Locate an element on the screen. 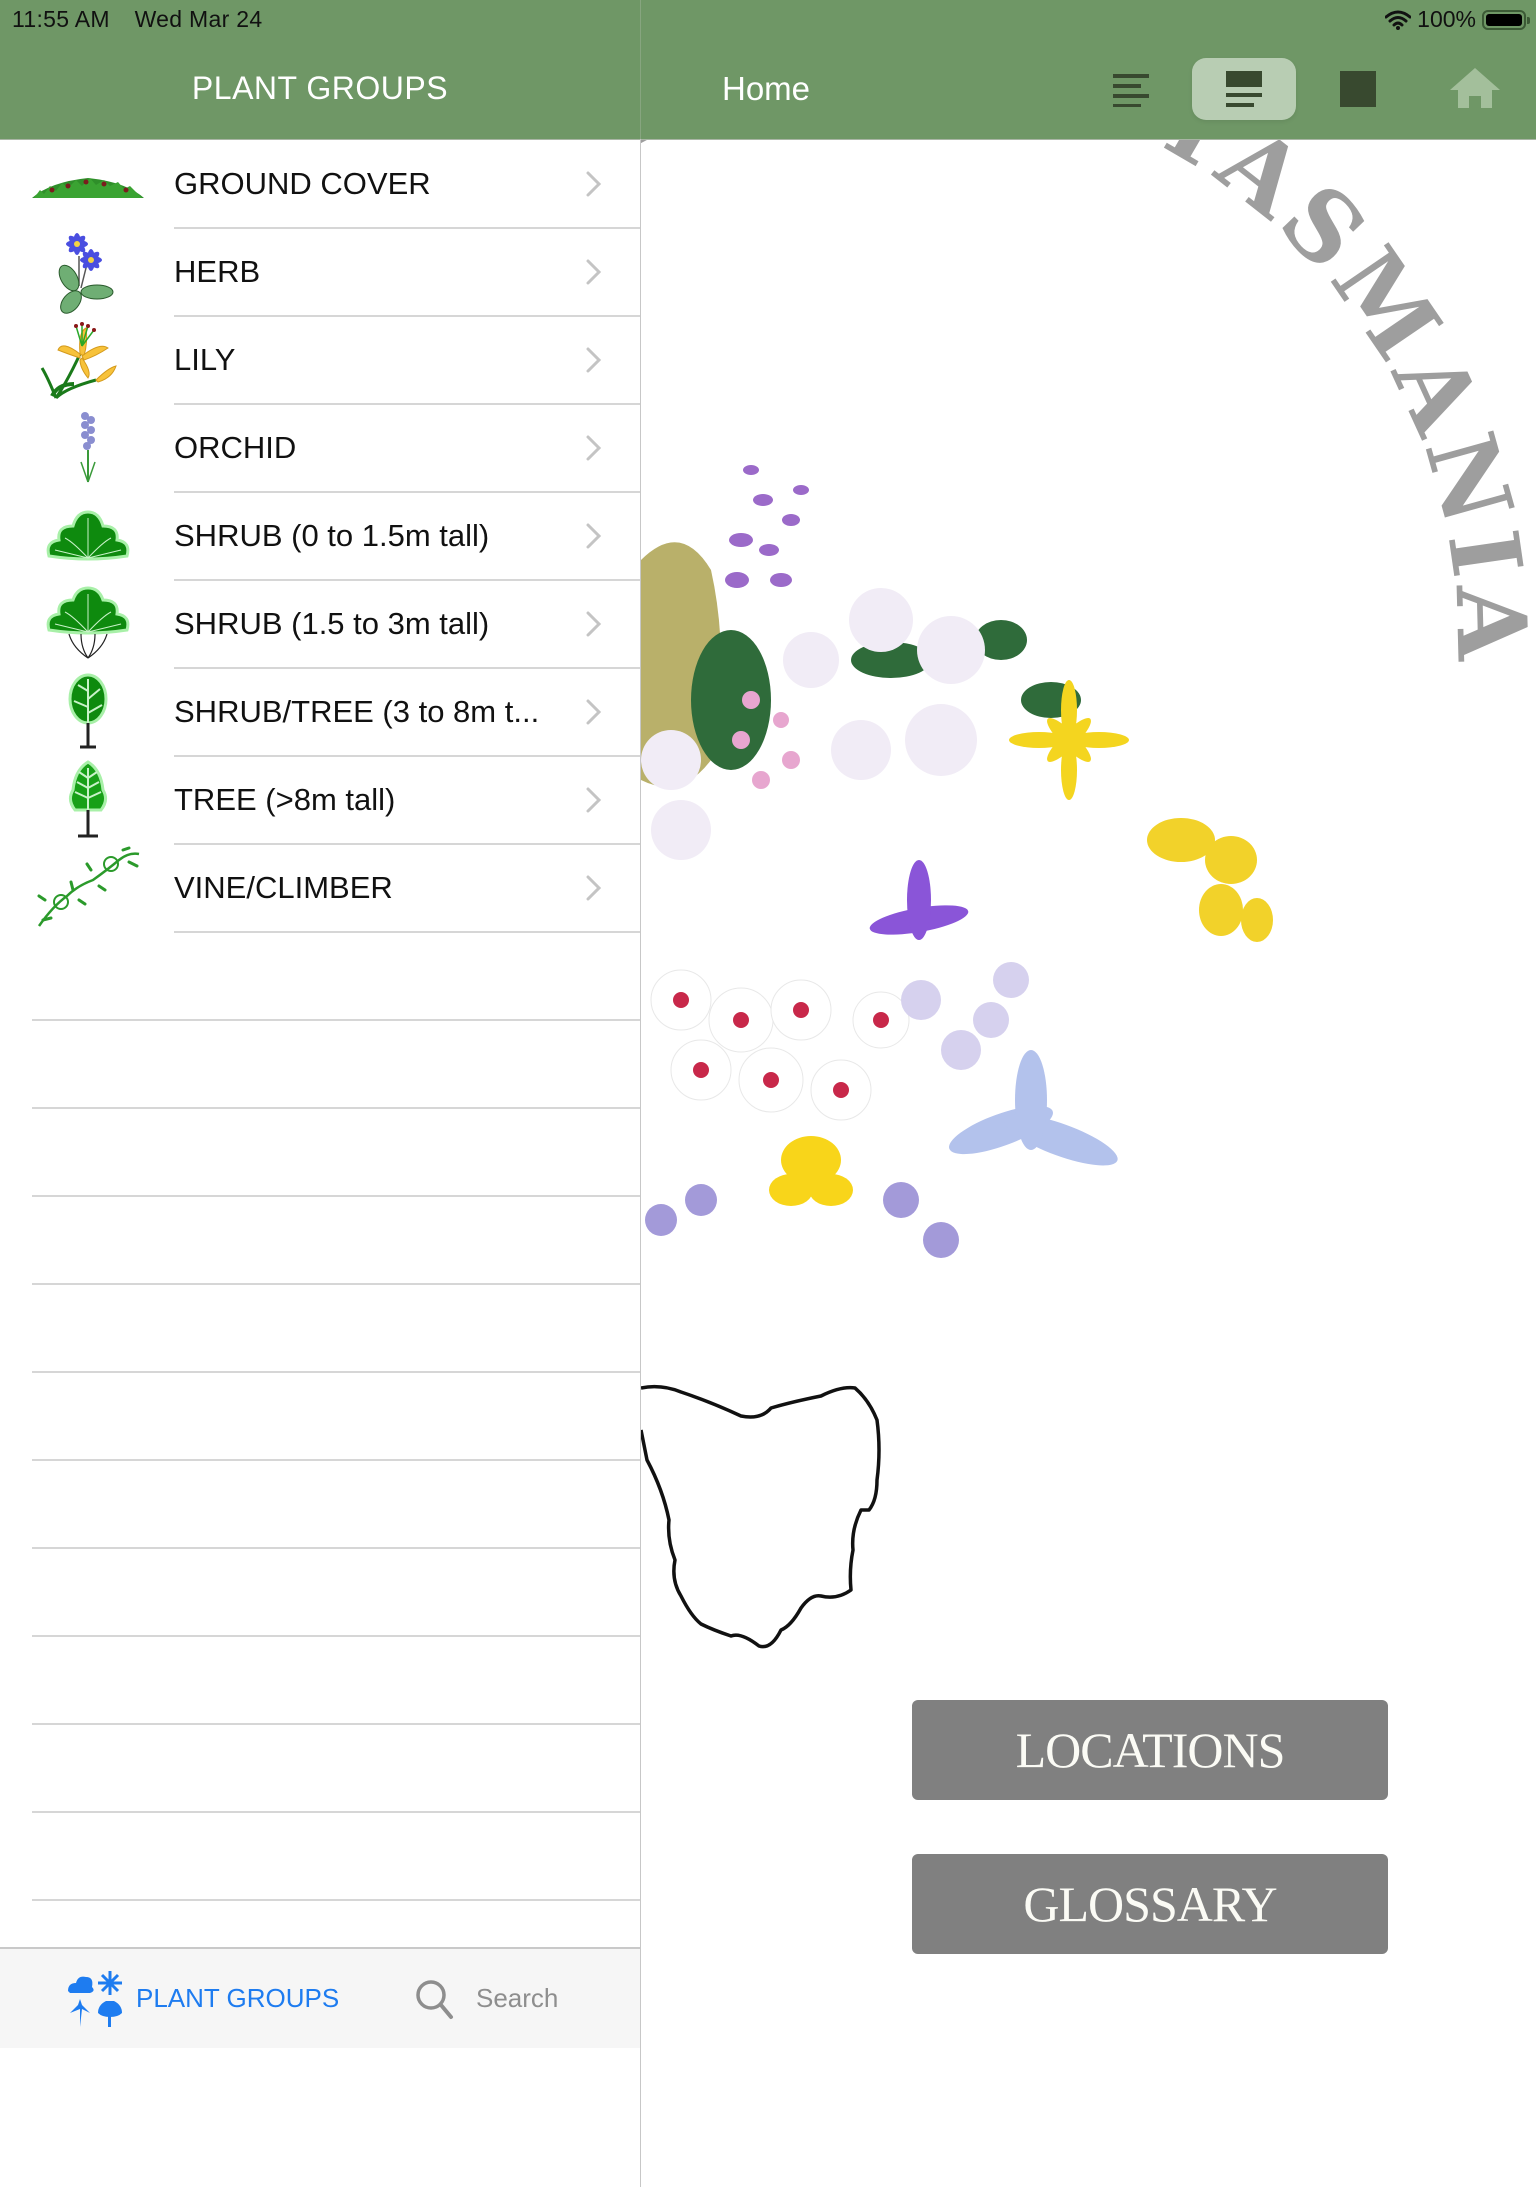 The width and height of the screenshot is (1536, 2187). sidebar-title: PLANT GROUPS is located at coordinates (320, 88).